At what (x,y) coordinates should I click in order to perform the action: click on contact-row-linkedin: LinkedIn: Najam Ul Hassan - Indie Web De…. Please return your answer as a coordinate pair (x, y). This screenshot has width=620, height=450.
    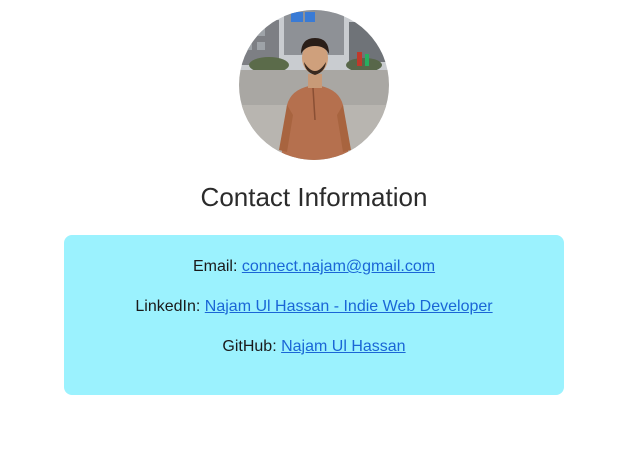
    Looking at the image, I should click on (314, 307).